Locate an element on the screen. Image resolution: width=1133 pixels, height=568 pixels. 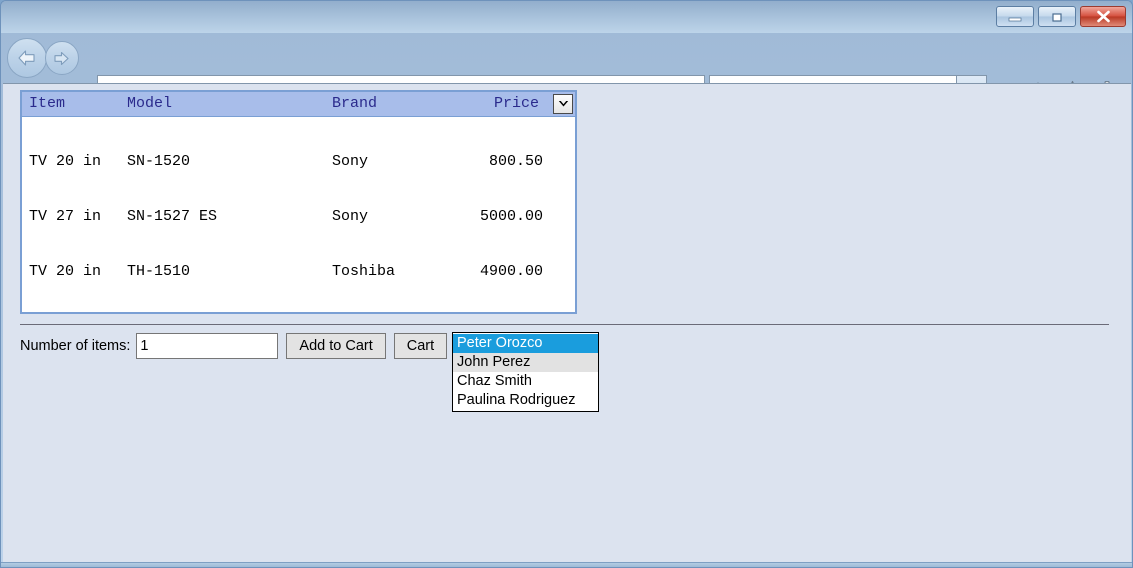
back-arrow-icon is located at coordinates (26, 58).